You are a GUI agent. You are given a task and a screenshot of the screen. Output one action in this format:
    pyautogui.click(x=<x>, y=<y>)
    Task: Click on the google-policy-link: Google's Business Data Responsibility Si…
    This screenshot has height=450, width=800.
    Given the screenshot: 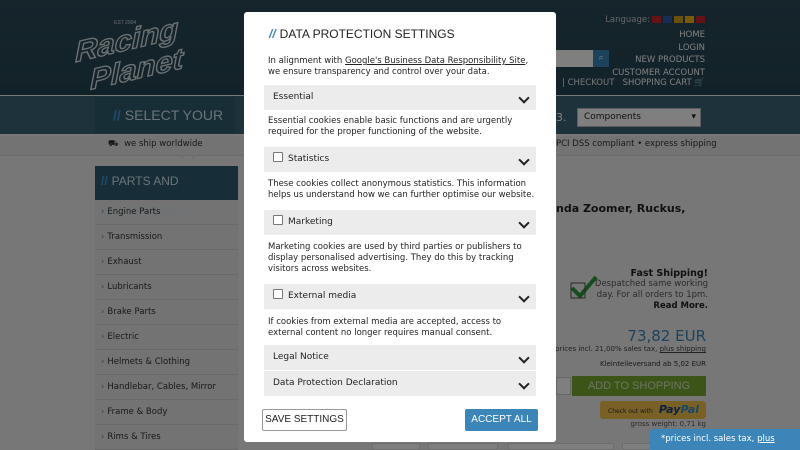 What is the action you would take?
    pyautogui.click(x=435, y=61)
    